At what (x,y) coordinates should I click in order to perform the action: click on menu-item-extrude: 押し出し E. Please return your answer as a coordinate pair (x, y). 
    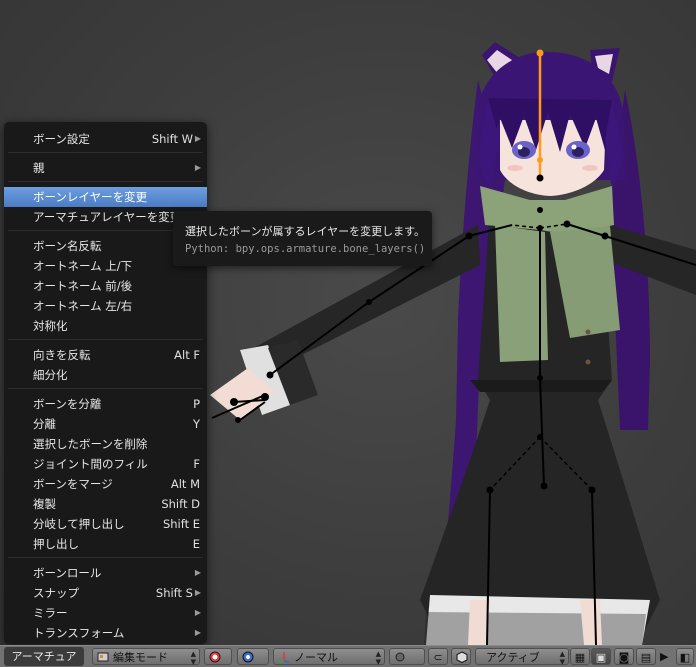
    Looking at the image, I should click on (105, 544).